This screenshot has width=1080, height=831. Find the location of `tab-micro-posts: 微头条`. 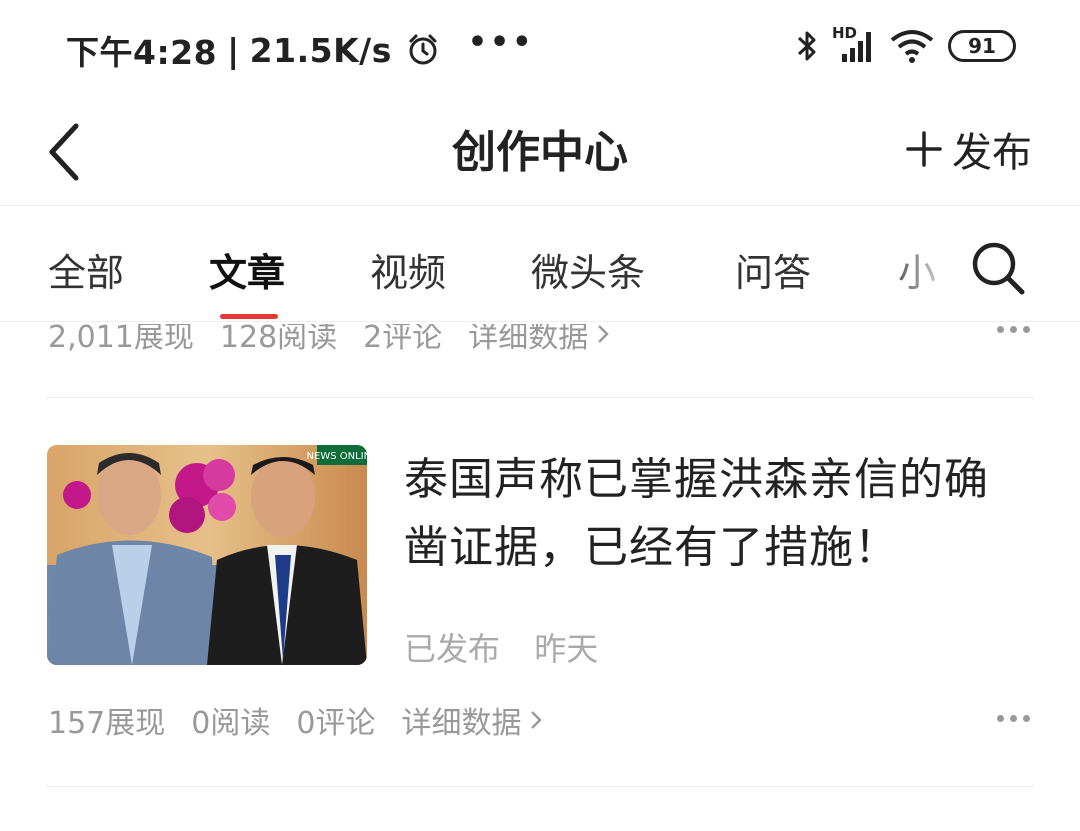

tab-micro-posts: 微头条 is located at coordinates (588, 269).